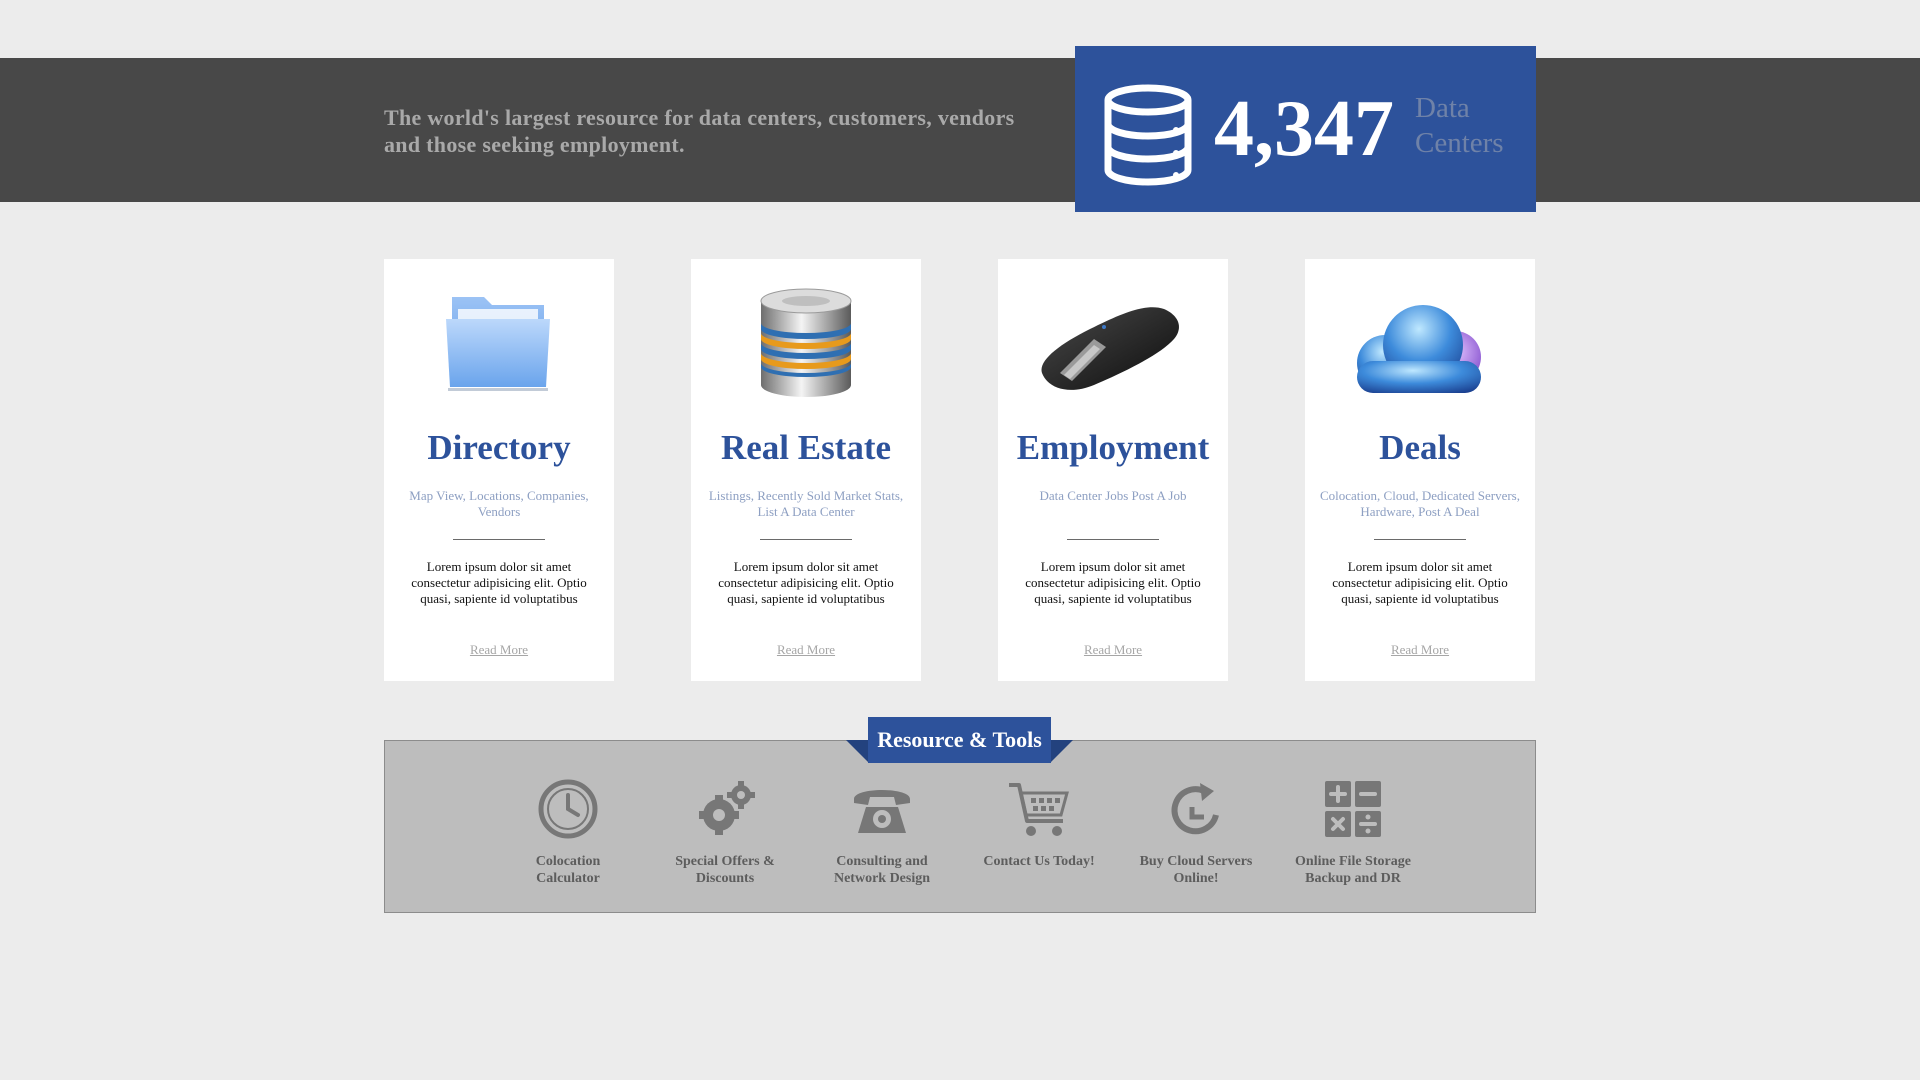 This screenshot has height=1080, width=1920. I want to click on tool-label: Buy Cloud Servers Online!, so click(1196, 870).